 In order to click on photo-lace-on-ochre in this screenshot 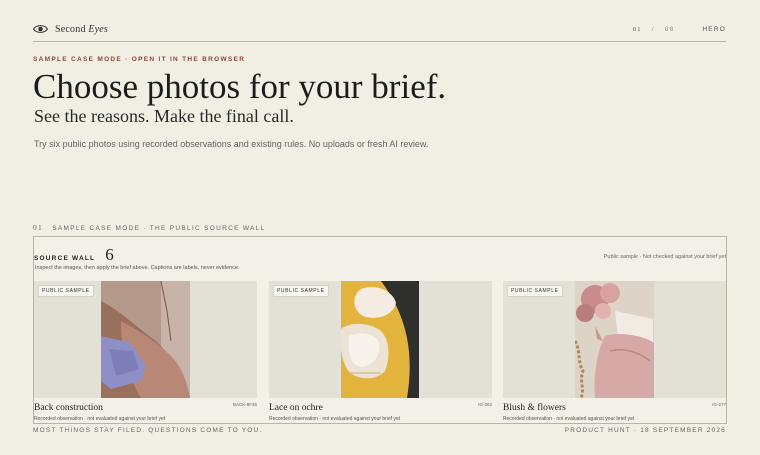, I will do `click(380, 339)`.